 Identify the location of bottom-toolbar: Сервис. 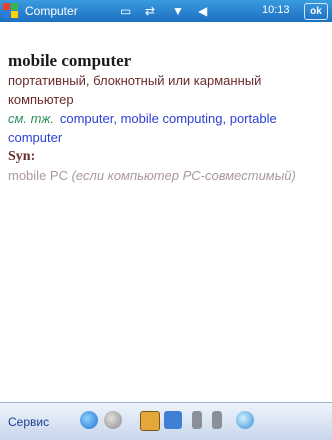
(166, 421).